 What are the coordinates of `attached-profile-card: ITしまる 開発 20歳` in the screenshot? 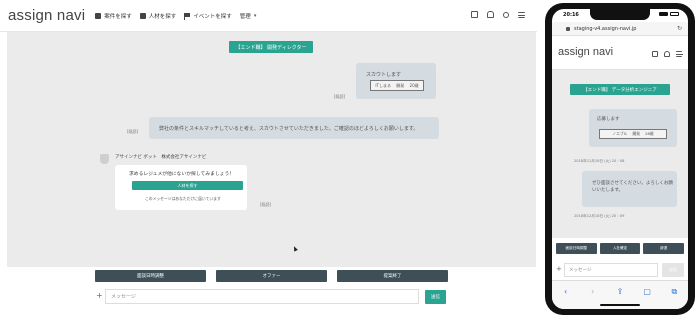 It's located at (397, 85).